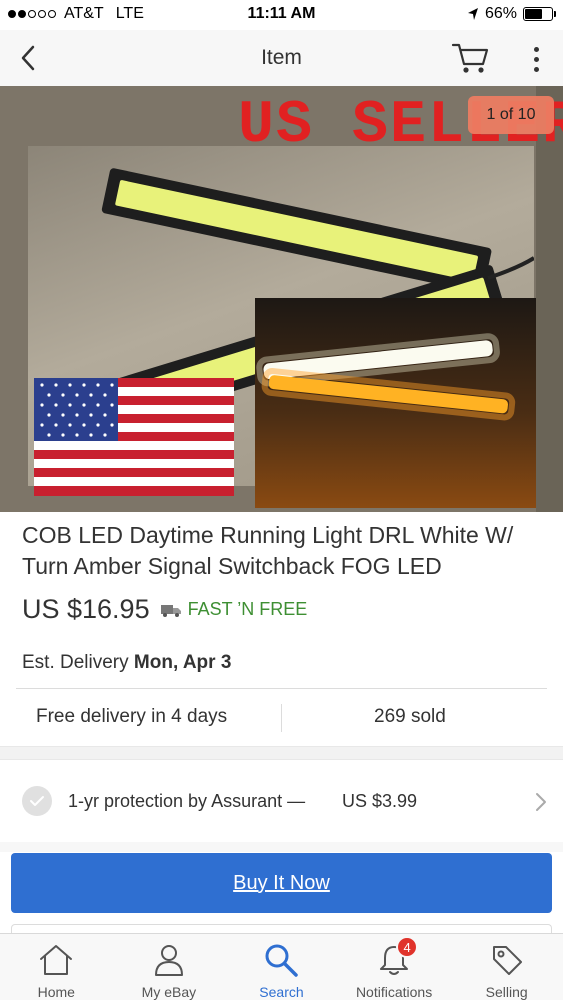  Describe the element at coordinates (472, 14) in the screenshot. I see `location-arrow-icon` at that location.